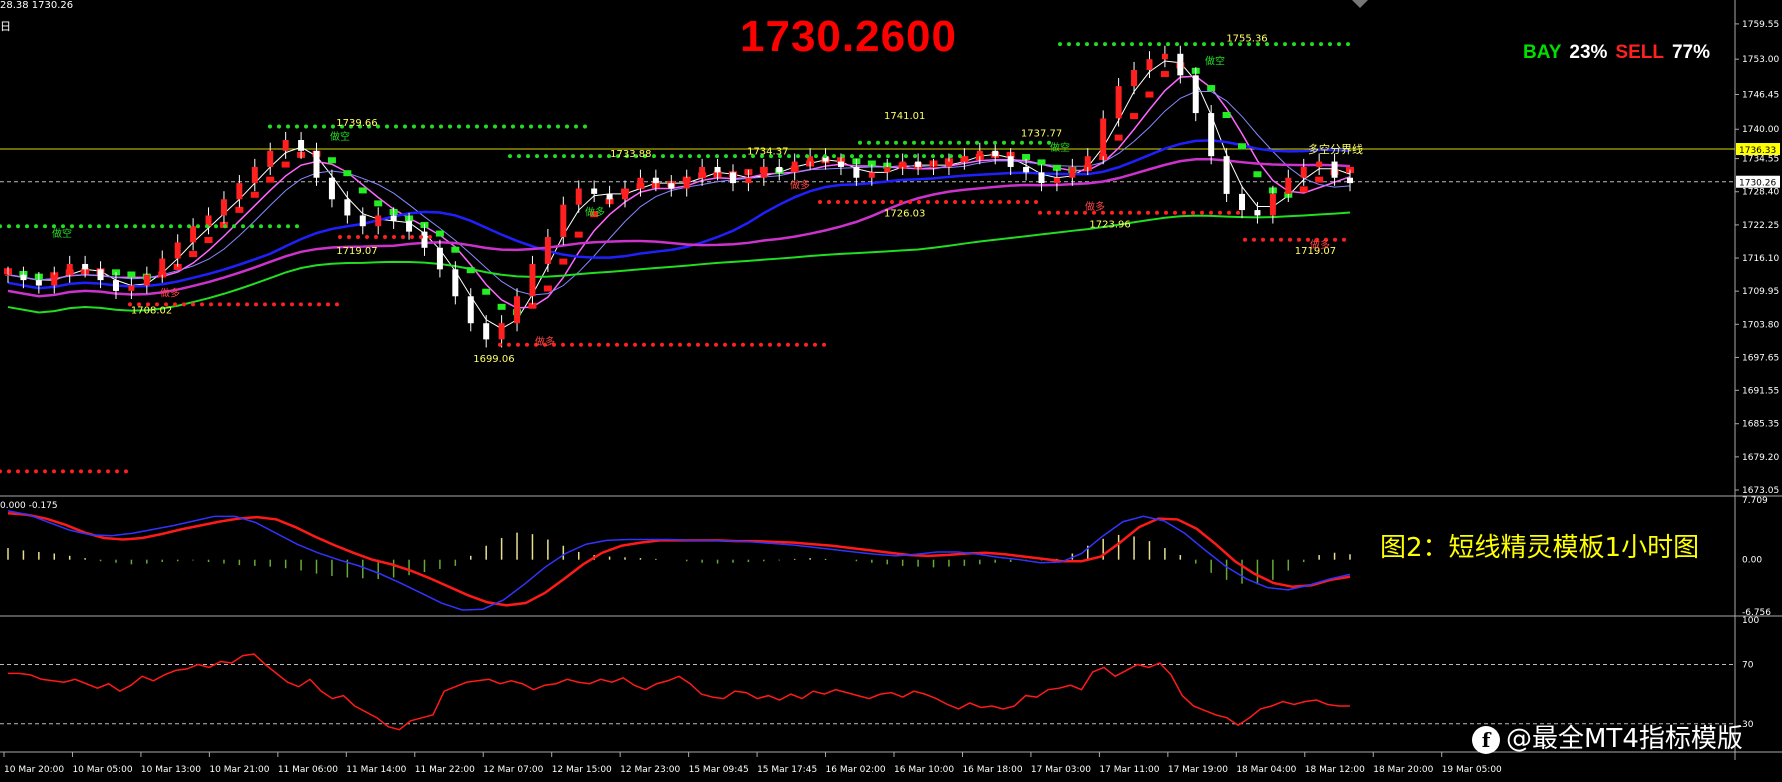 The width and height of the screenshot is (1782, 782). What do you see at coordinates (1760, 95) in the screenshot?
I see `y-tick-label: 1746.45` at bounding box center [1760, 95].